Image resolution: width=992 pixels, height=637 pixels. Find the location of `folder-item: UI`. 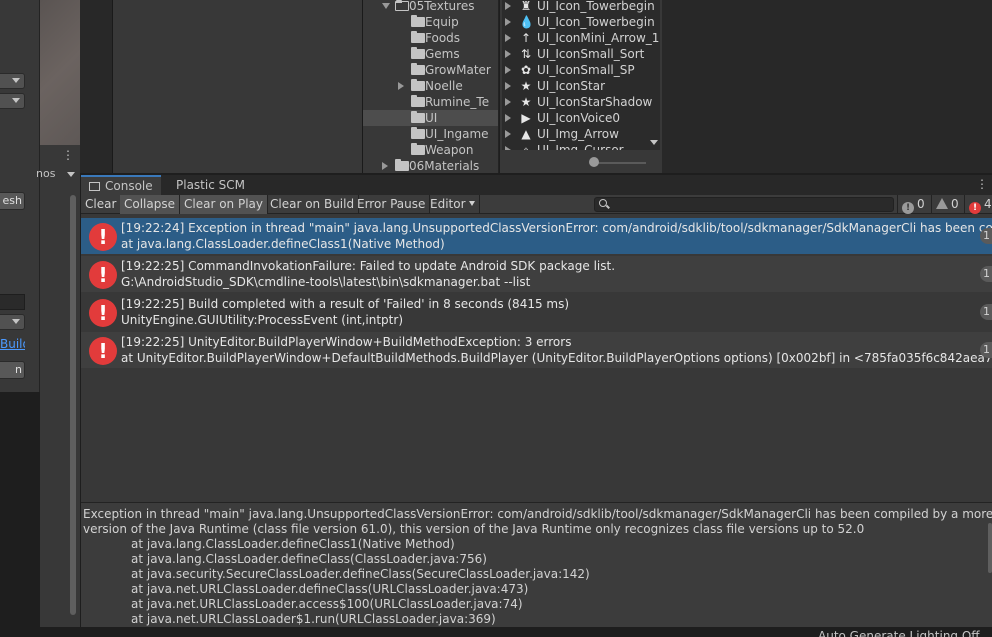

folder-item: UI is located at coordinates (430, 118).